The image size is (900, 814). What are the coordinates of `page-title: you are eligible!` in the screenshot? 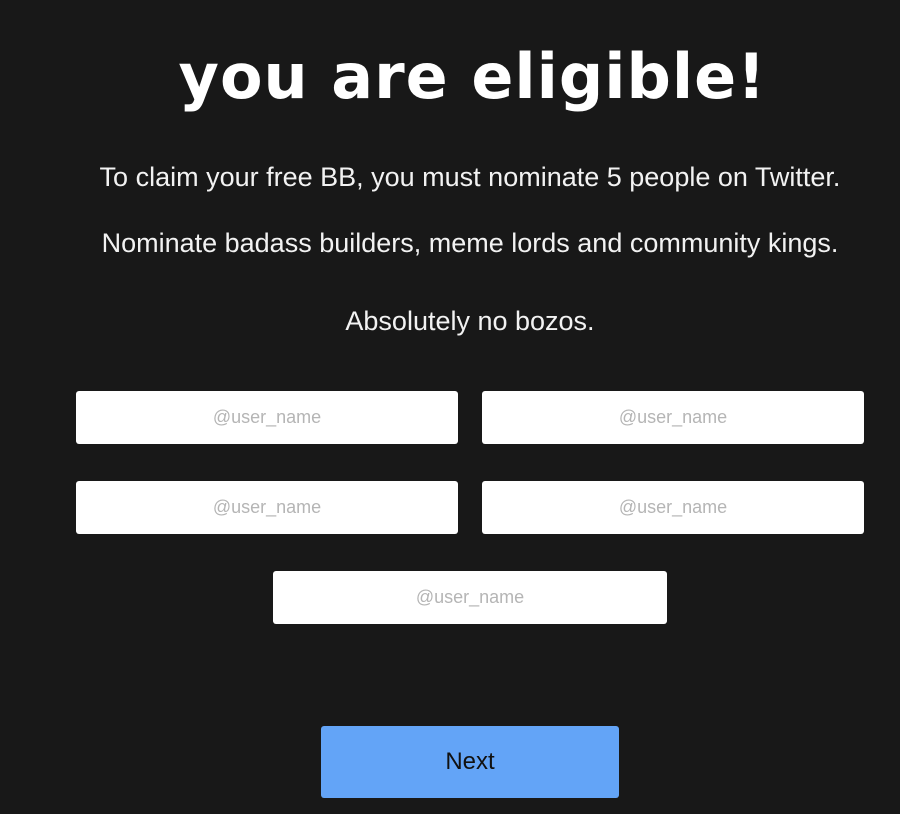 It's located at (472, 76).